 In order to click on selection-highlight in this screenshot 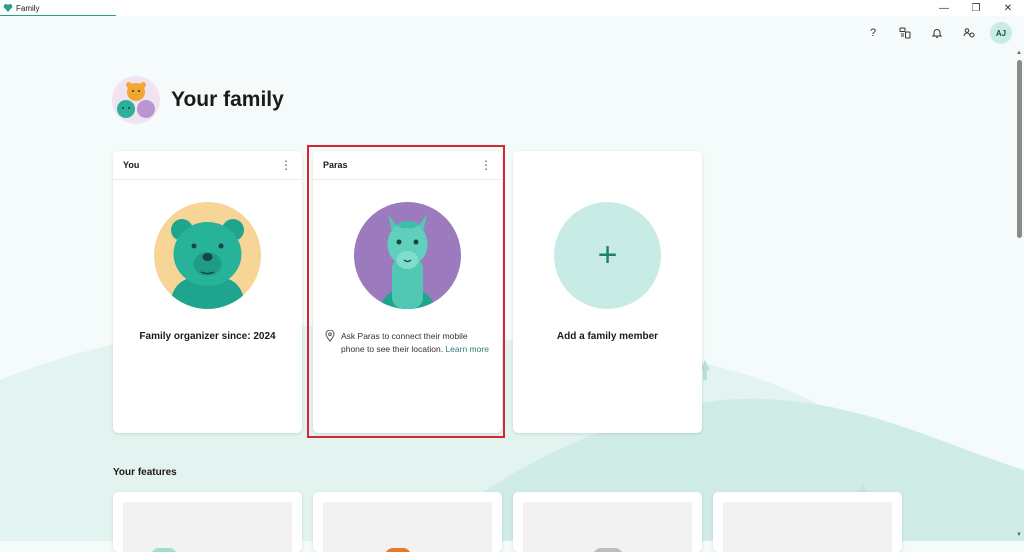, I will do `click(406, 291)`.